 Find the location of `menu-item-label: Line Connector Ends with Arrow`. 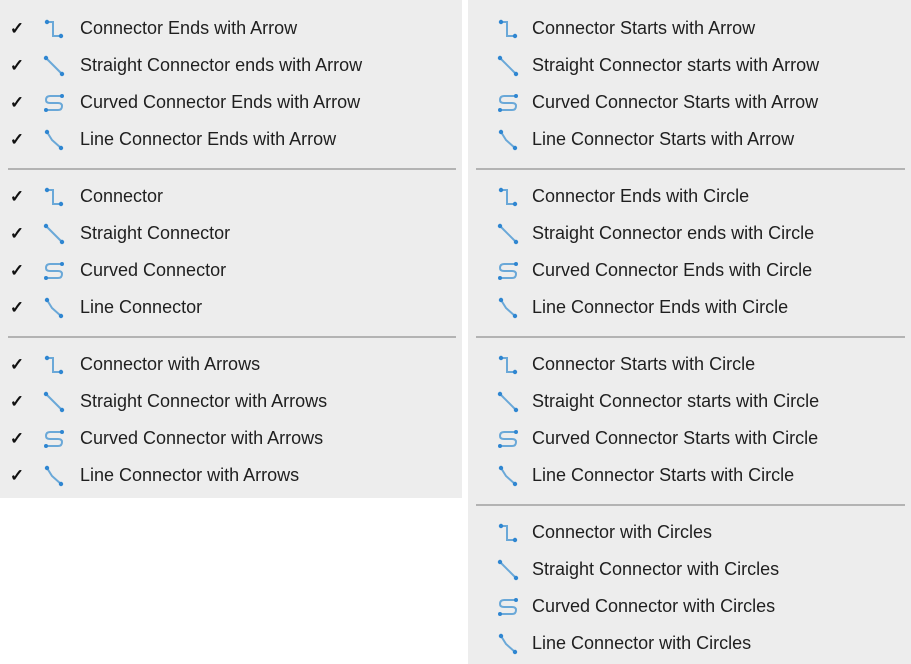

menu-item-label: Line Connector Ends with Arrow is located at coordinates (208, 139).